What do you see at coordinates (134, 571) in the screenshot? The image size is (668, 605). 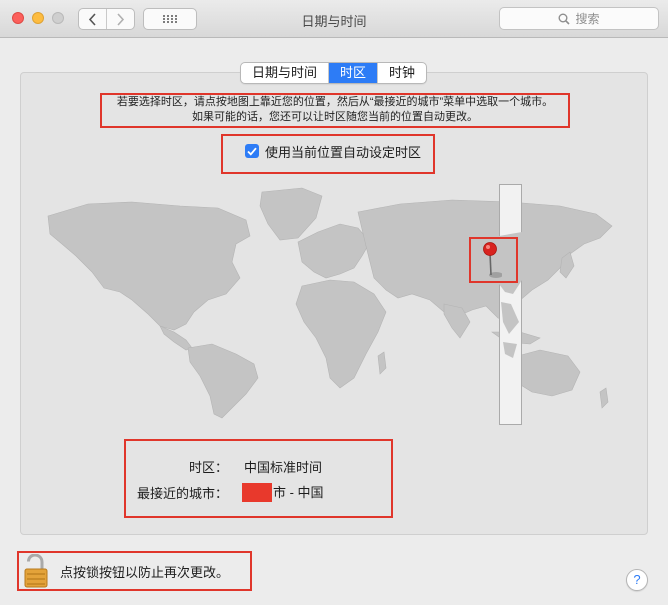 I see `highlight-box-lock` at bounding box center [134, 571].